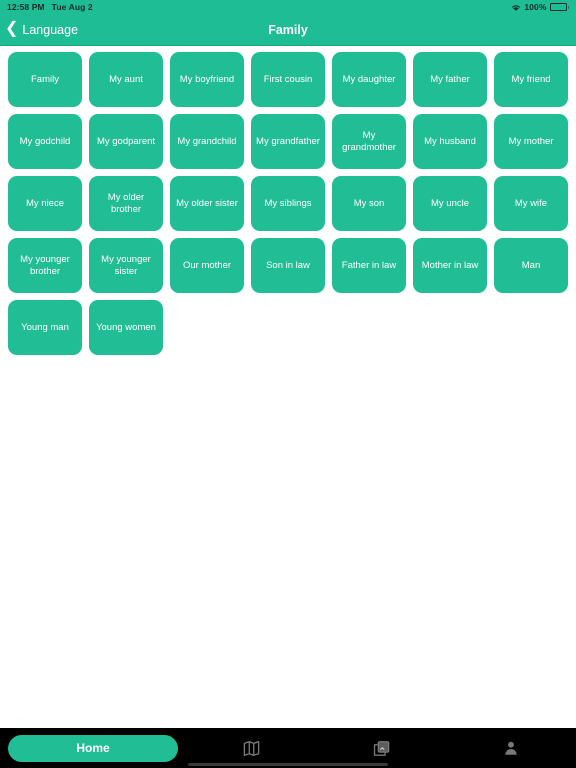 The height and width of the screenshot is (768, 576). I want to click on tile: My husband, so click(450, 141).